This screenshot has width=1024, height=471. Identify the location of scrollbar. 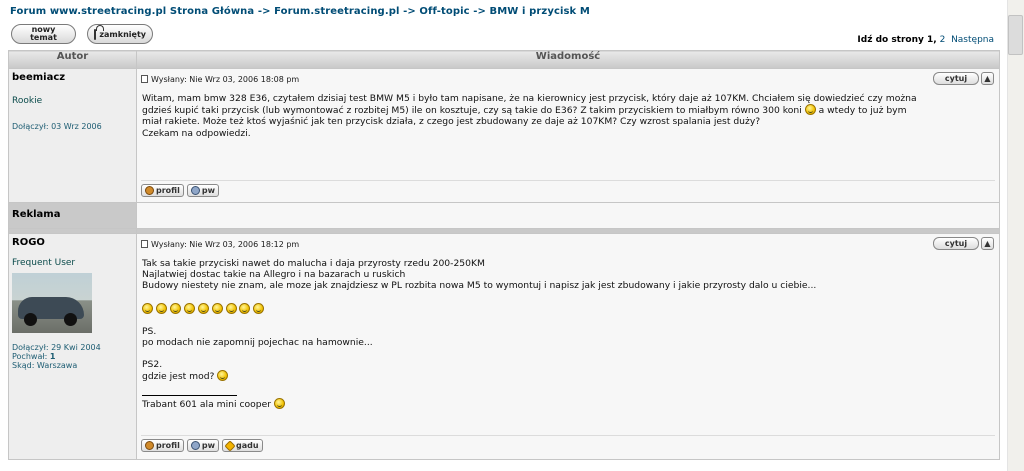
(1015, 235).